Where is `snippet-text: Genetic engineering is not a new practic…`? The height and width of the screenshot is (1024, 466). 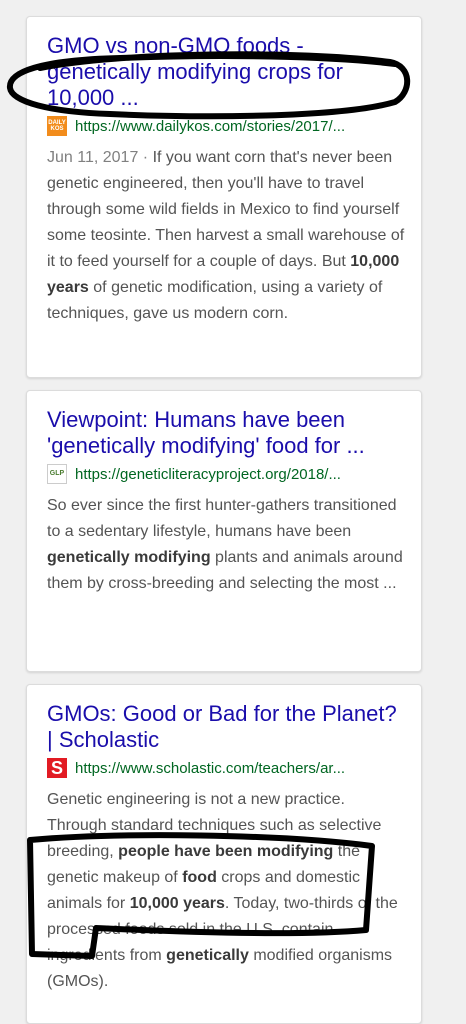
snippet-text: Genetic engineering is not a new practic… is located at coordinates (222, 890).